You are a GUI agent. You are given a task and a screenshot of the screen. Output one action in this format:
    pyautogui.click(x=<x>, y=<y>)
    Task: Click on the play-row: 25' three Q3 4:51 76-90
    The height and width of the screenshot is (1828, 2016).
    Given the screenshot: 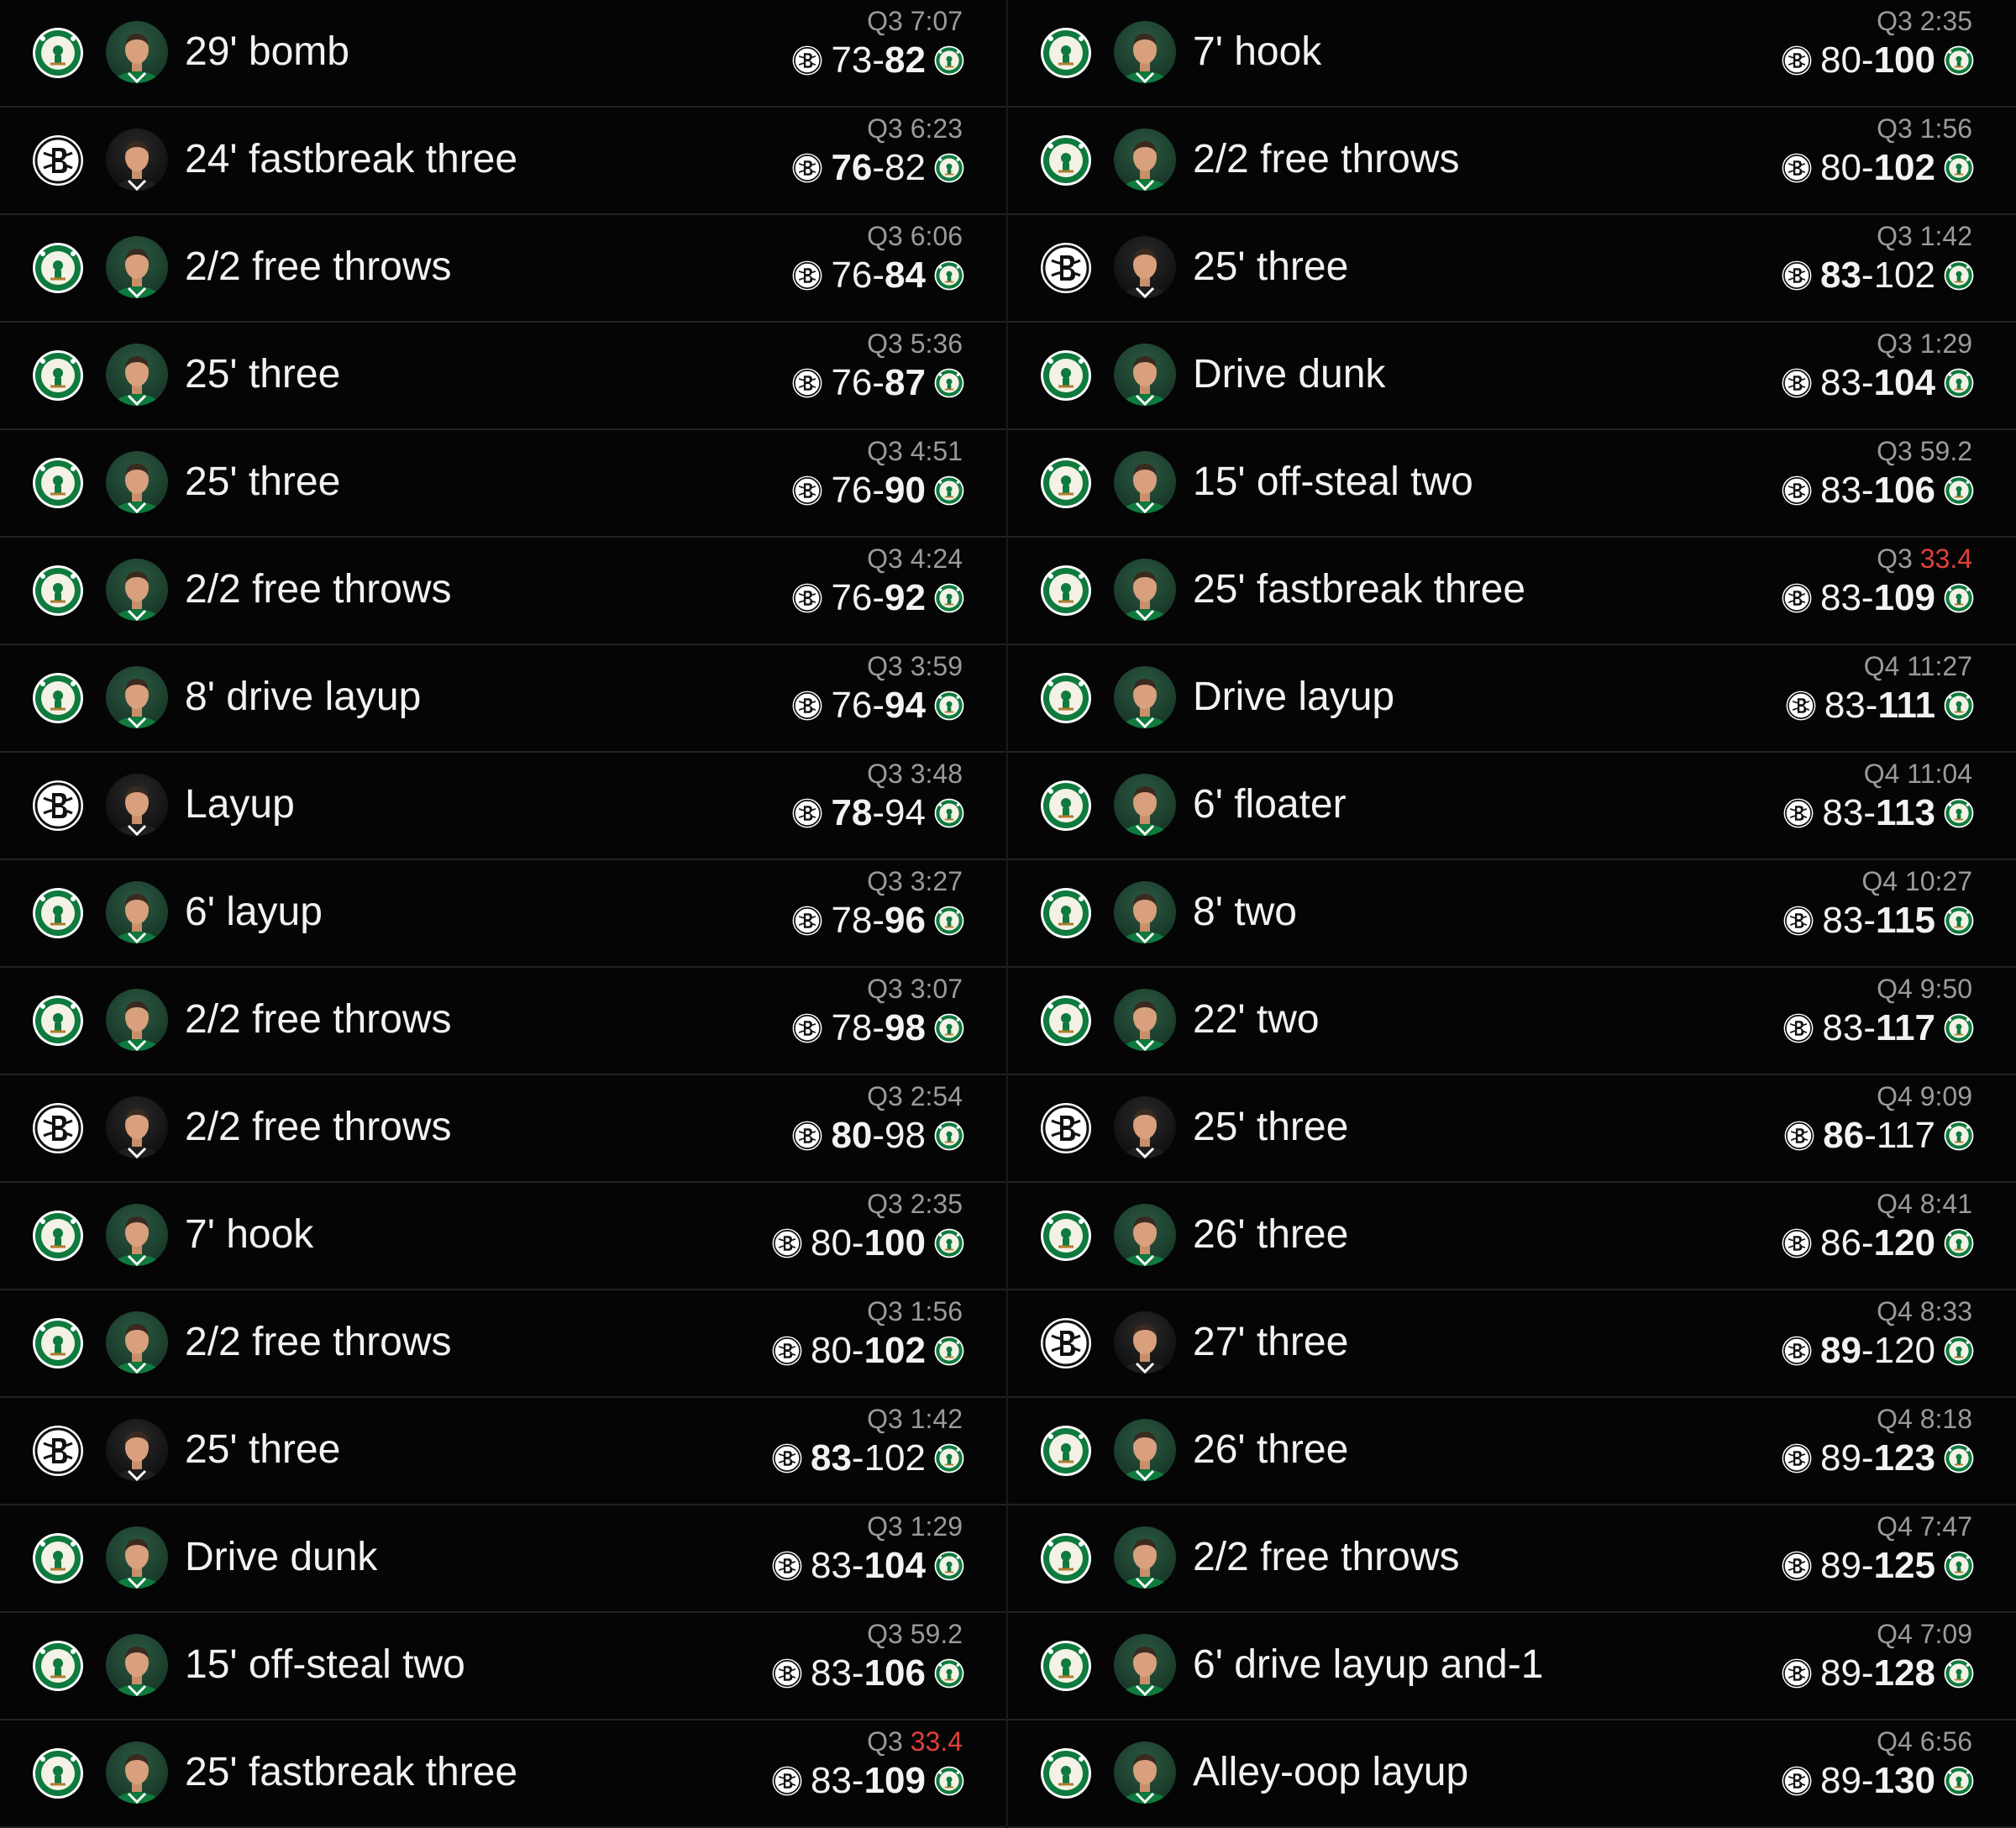 What is the action you would take?
    pyautogui.click(x=503, y=484)
    